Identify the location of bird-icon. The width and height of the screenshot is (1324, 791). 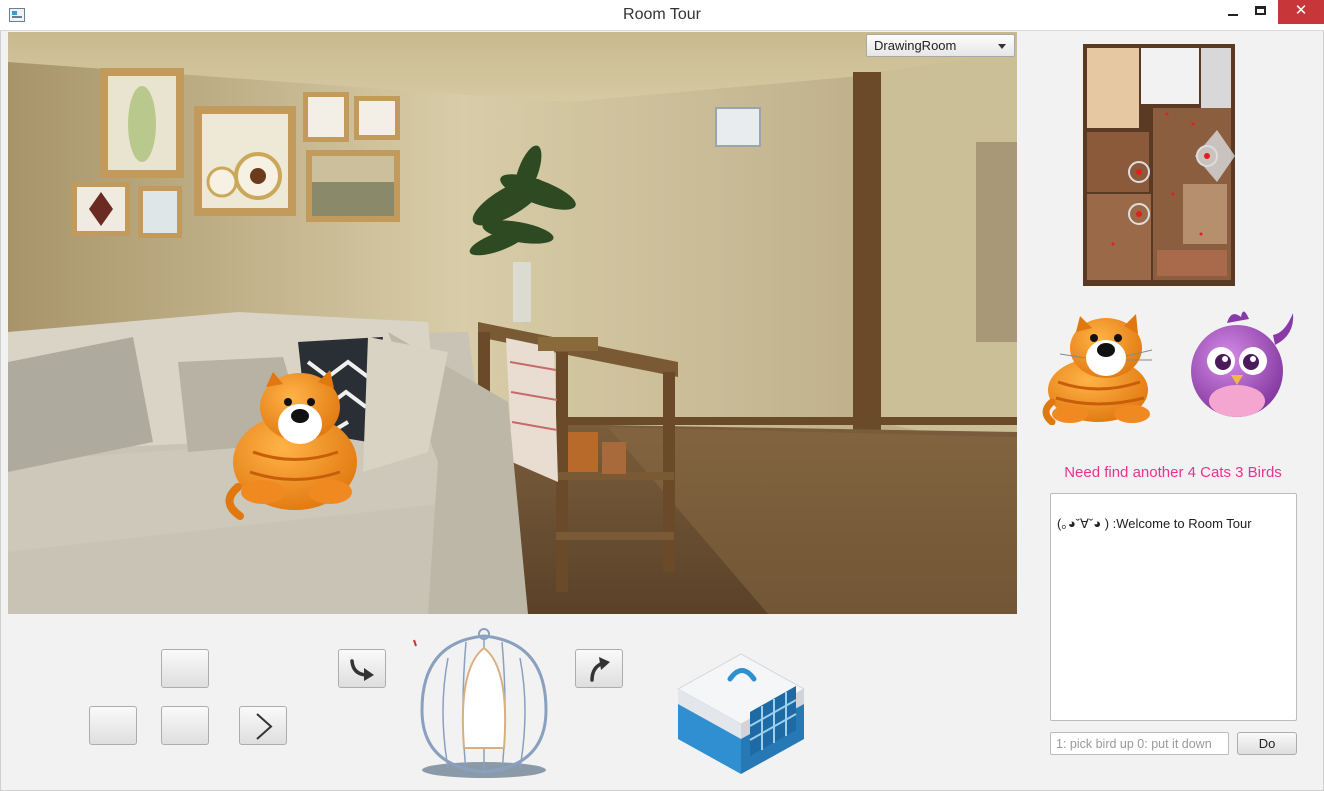
(1242, 364).